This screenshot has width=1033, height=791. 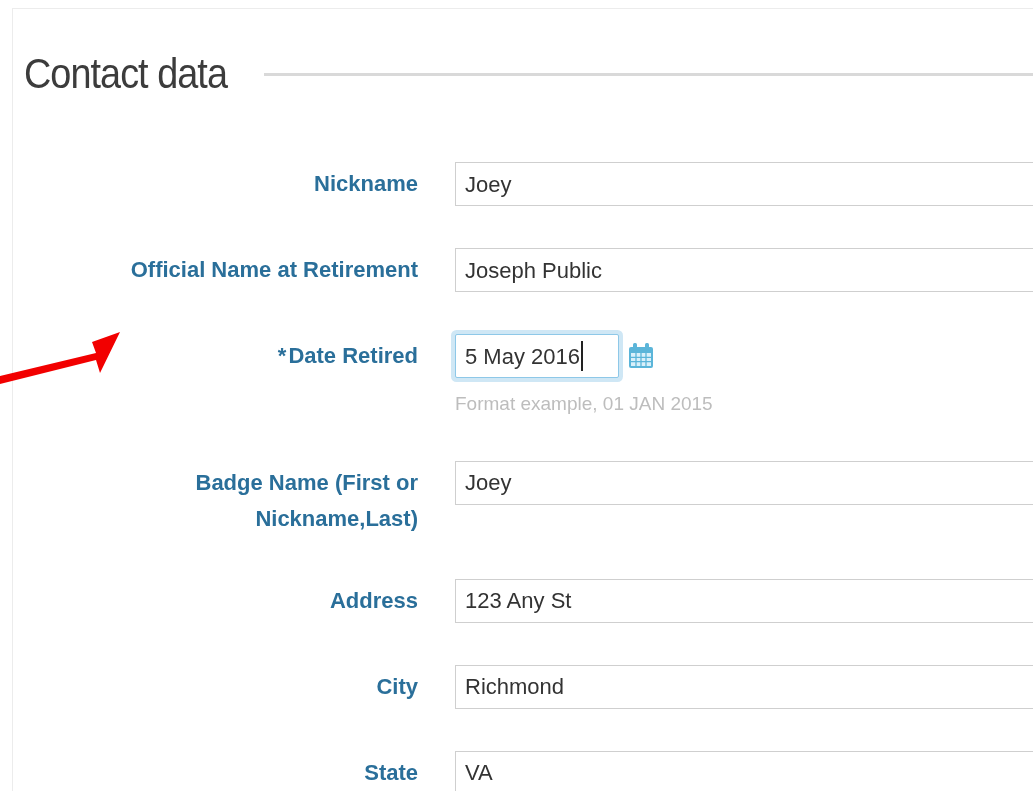 What do you see at coordinates (744, 686) in the screenshot?
I see `text-field: Richmond` at bounding box center [744, 686].